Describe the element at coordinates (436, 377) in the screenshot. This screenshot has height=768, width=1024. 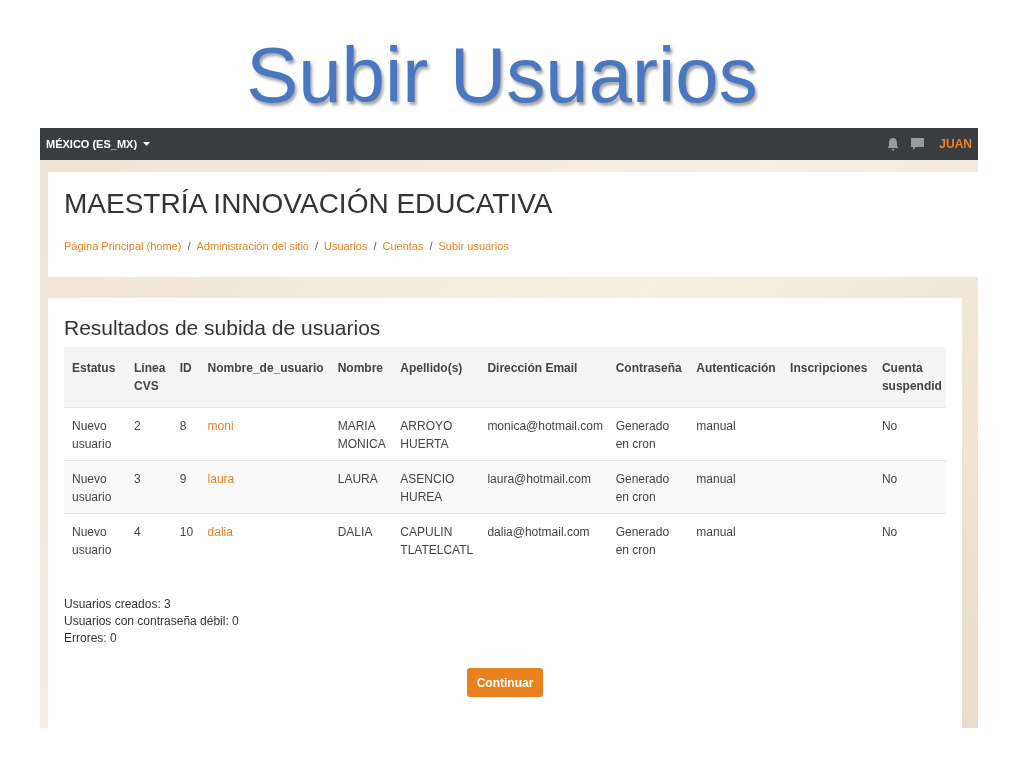
I see `column-header: Apellido(s)` at that location.